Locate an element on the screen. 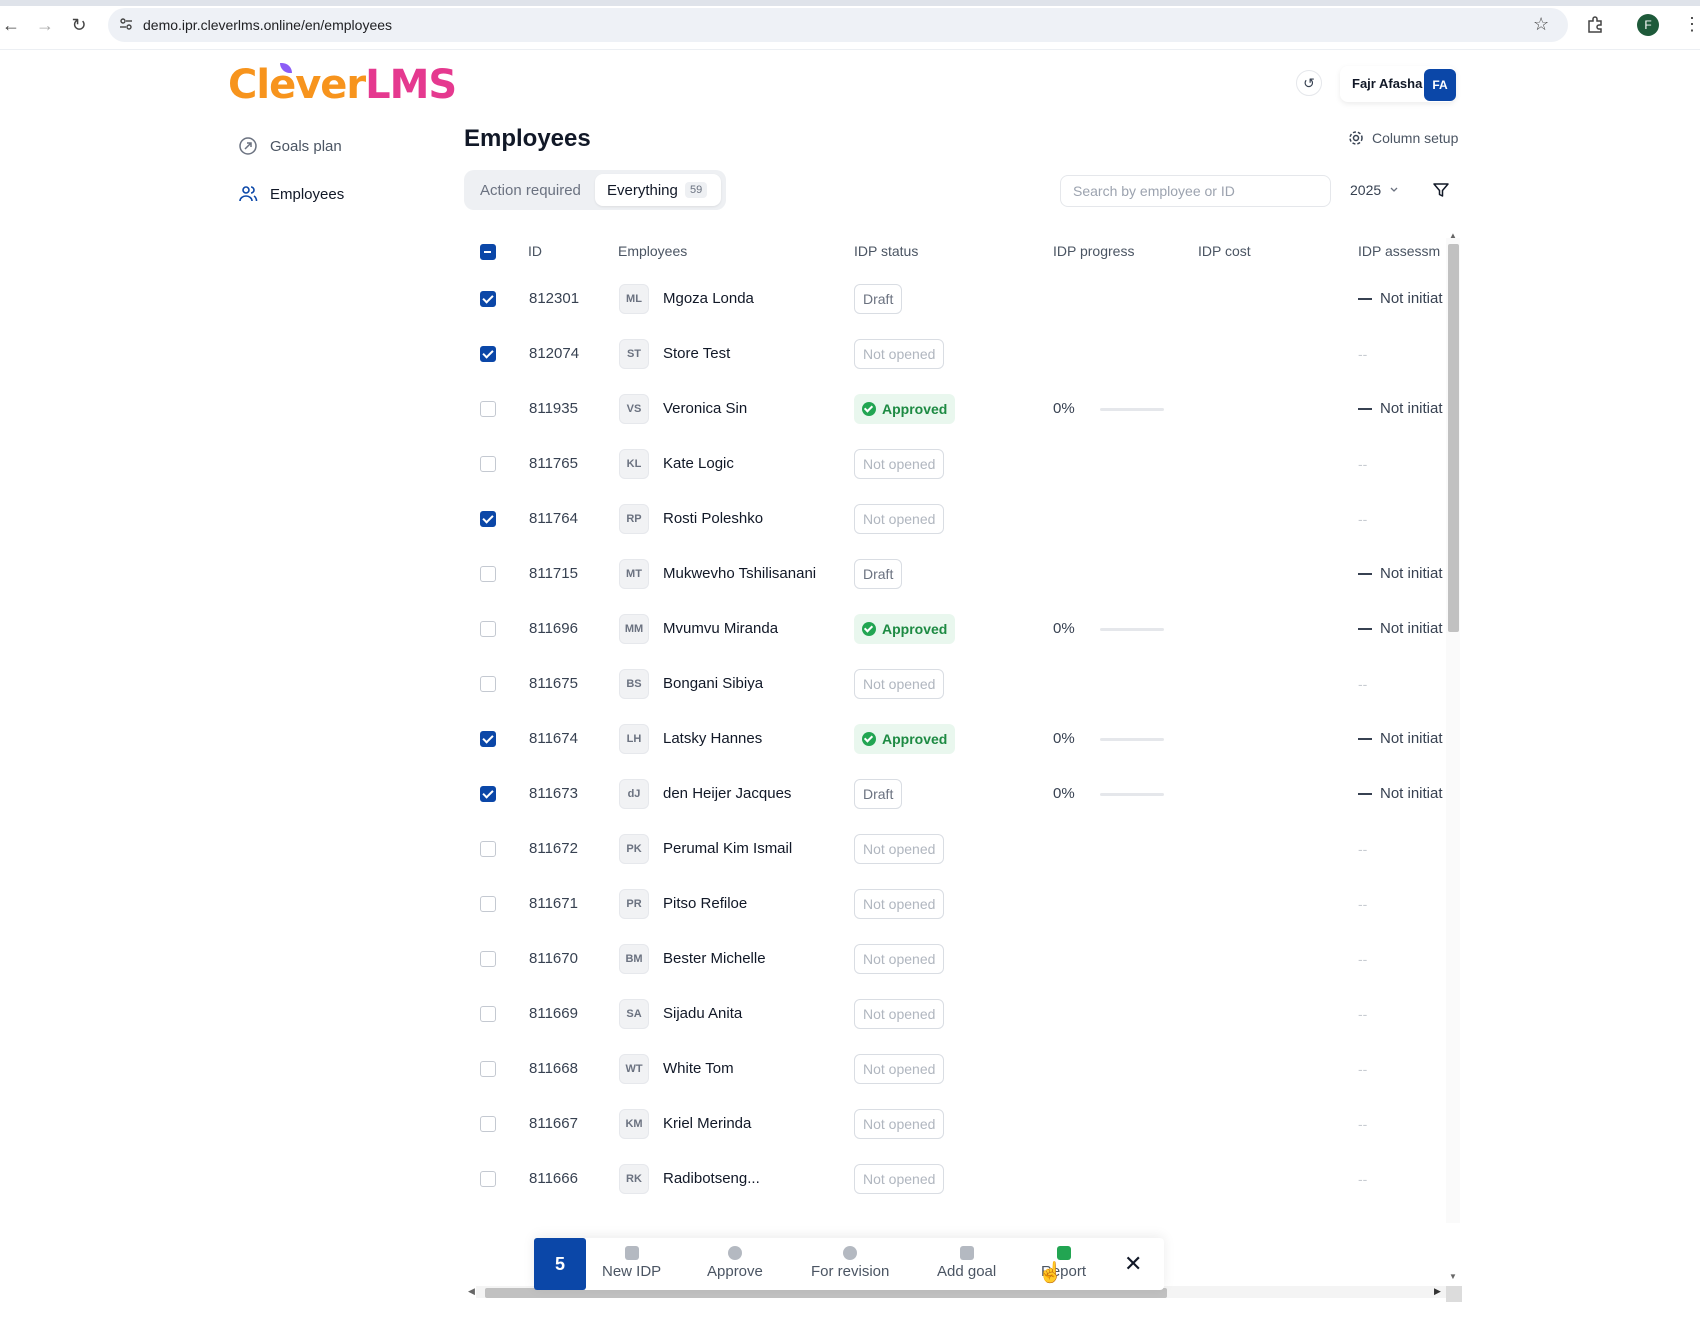 The image size is (1700, 1325). user-name: Fajr Afasha is located at coordinates (1387, 83).